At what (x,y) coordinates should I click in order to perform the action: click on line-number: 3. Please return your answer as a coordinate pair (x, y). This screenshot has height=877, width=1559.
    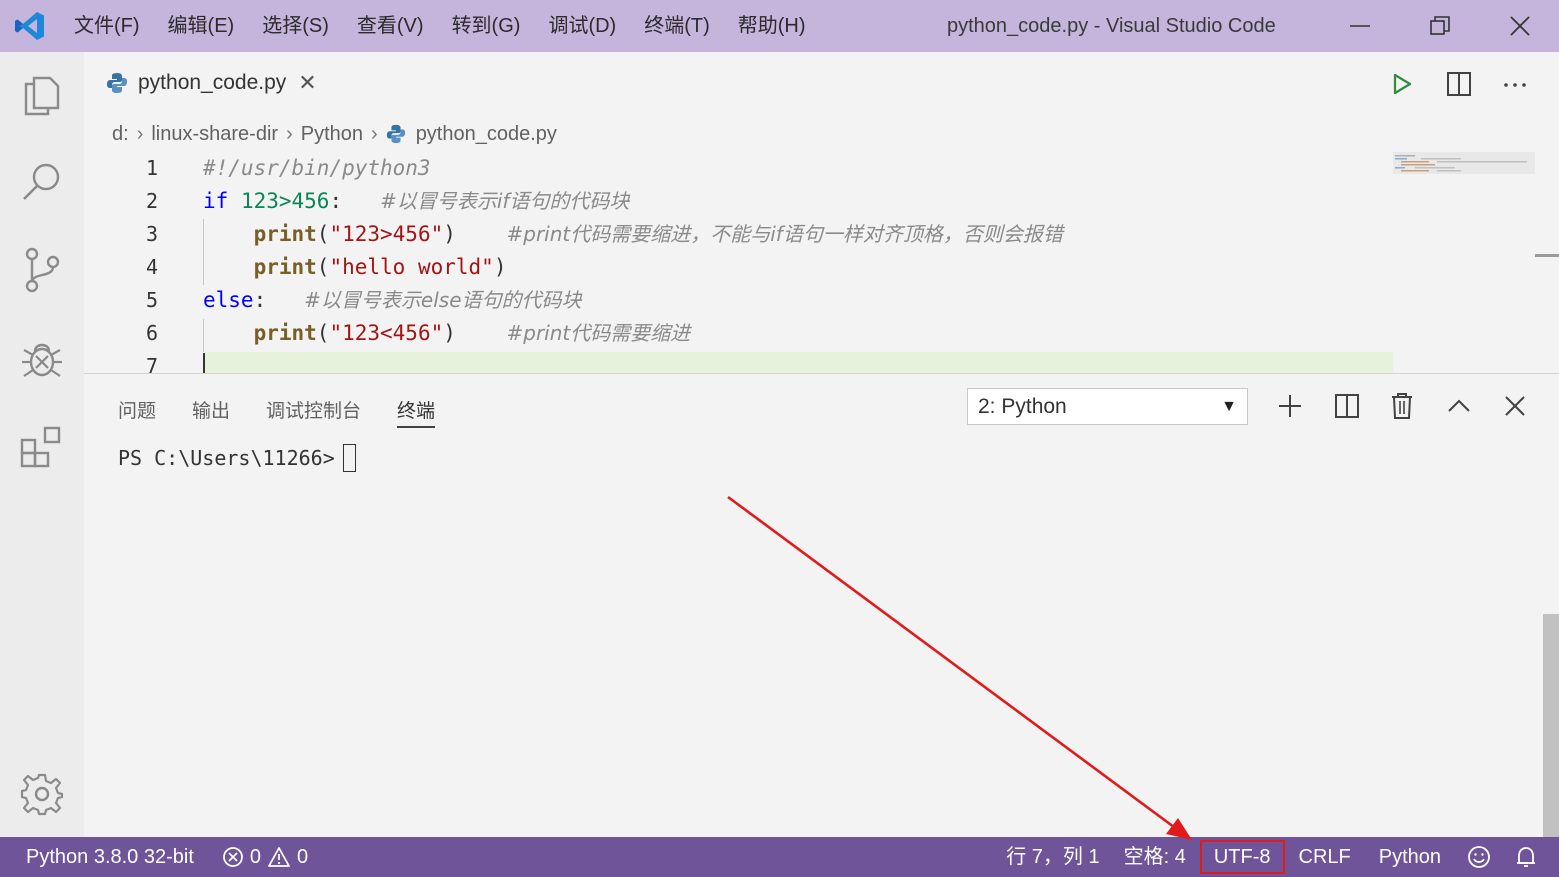
    Looking at the image, I should click on (151, 234).